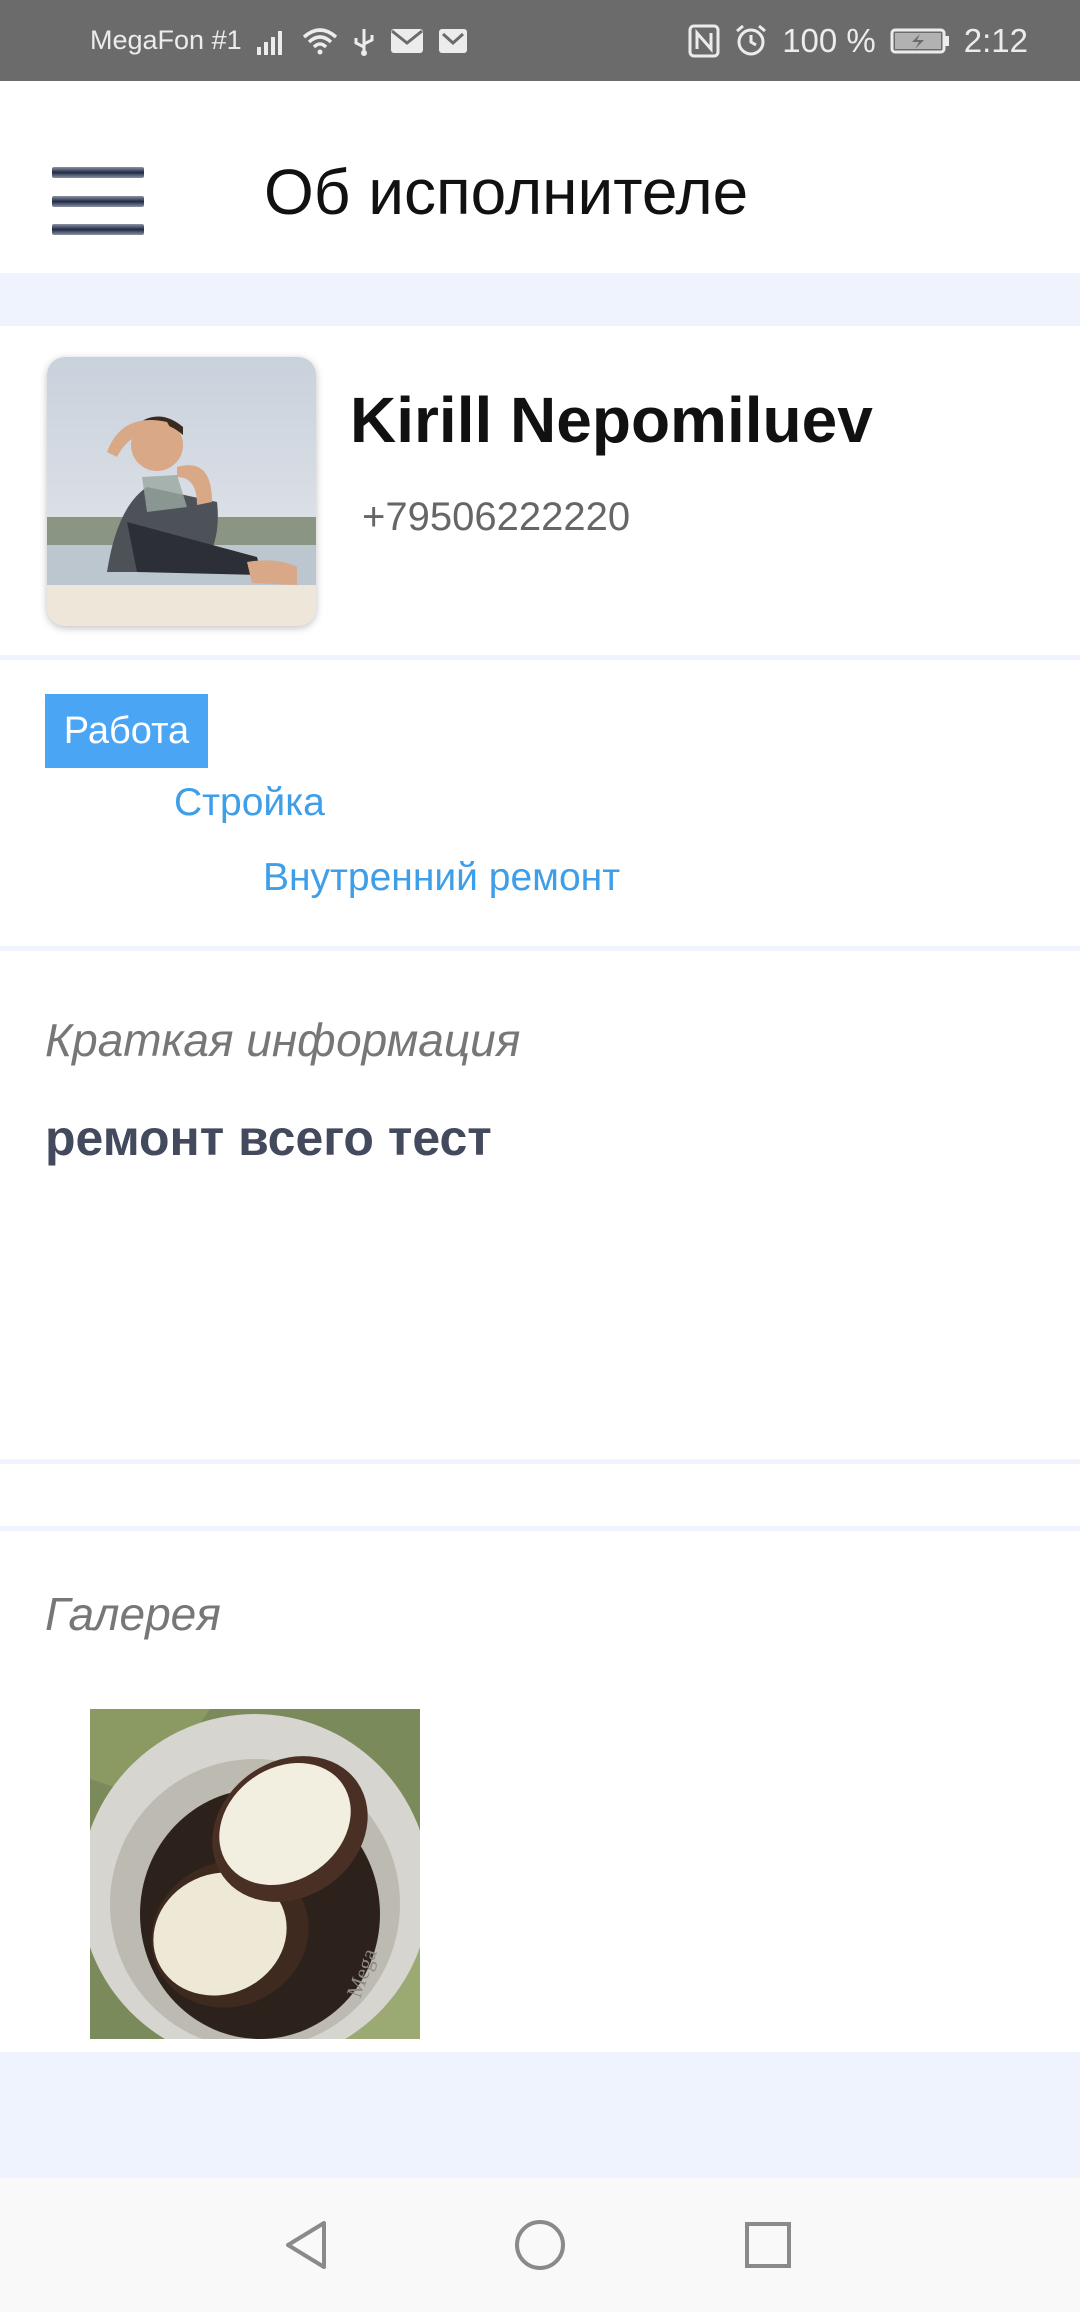 This screenshot has height=2312, width=1080. I want to click on status-bar: MegaFon #1 100 % 2:12, so click(540, 40).